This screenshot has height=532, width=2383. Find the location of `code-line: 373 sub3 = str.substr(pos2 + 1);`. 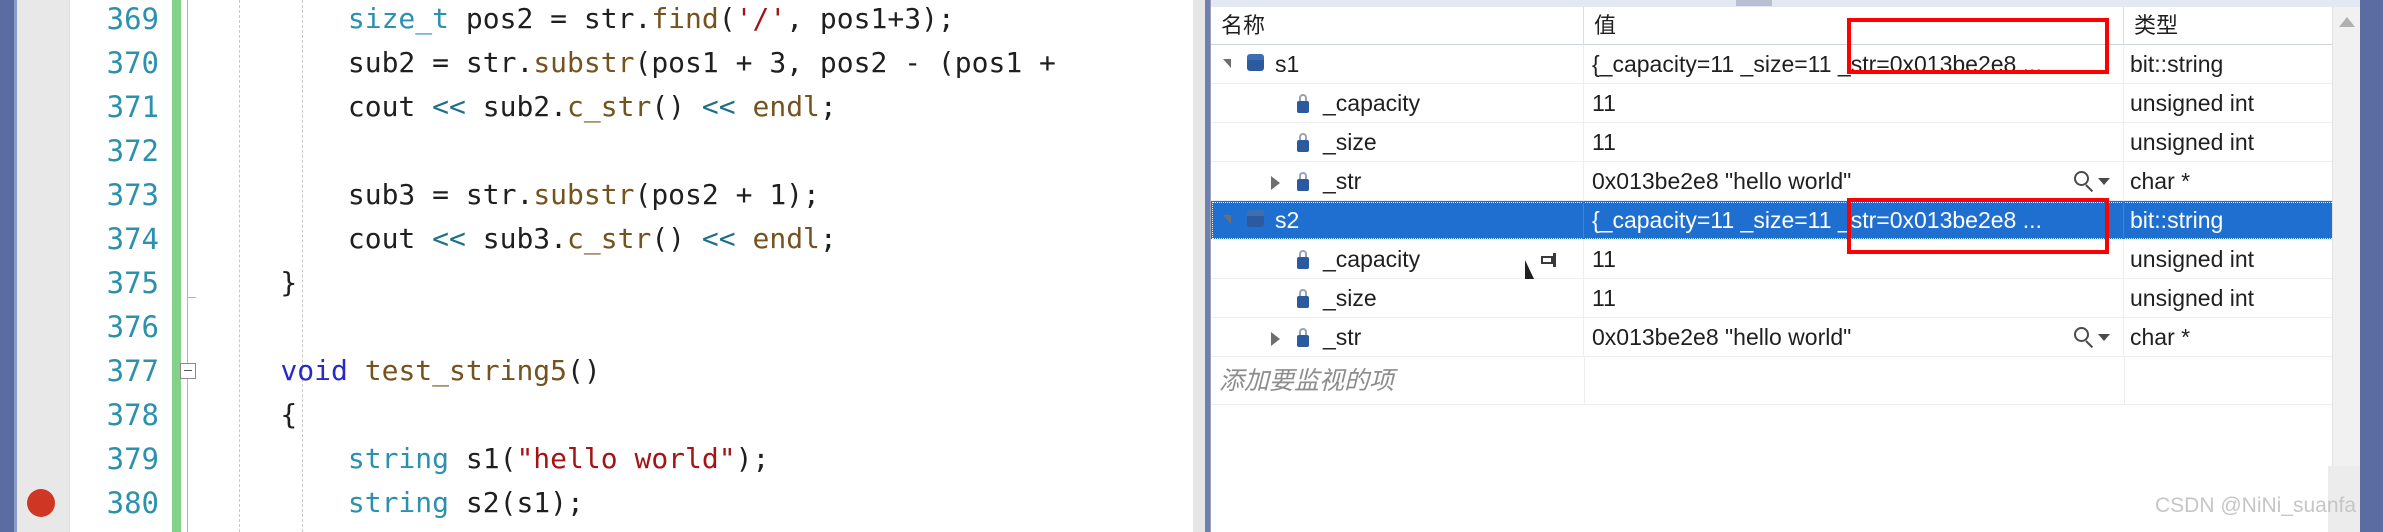

code-line: 373 sub3 = str.substr(pos2 + 1); is located at coordinates (613, 195).